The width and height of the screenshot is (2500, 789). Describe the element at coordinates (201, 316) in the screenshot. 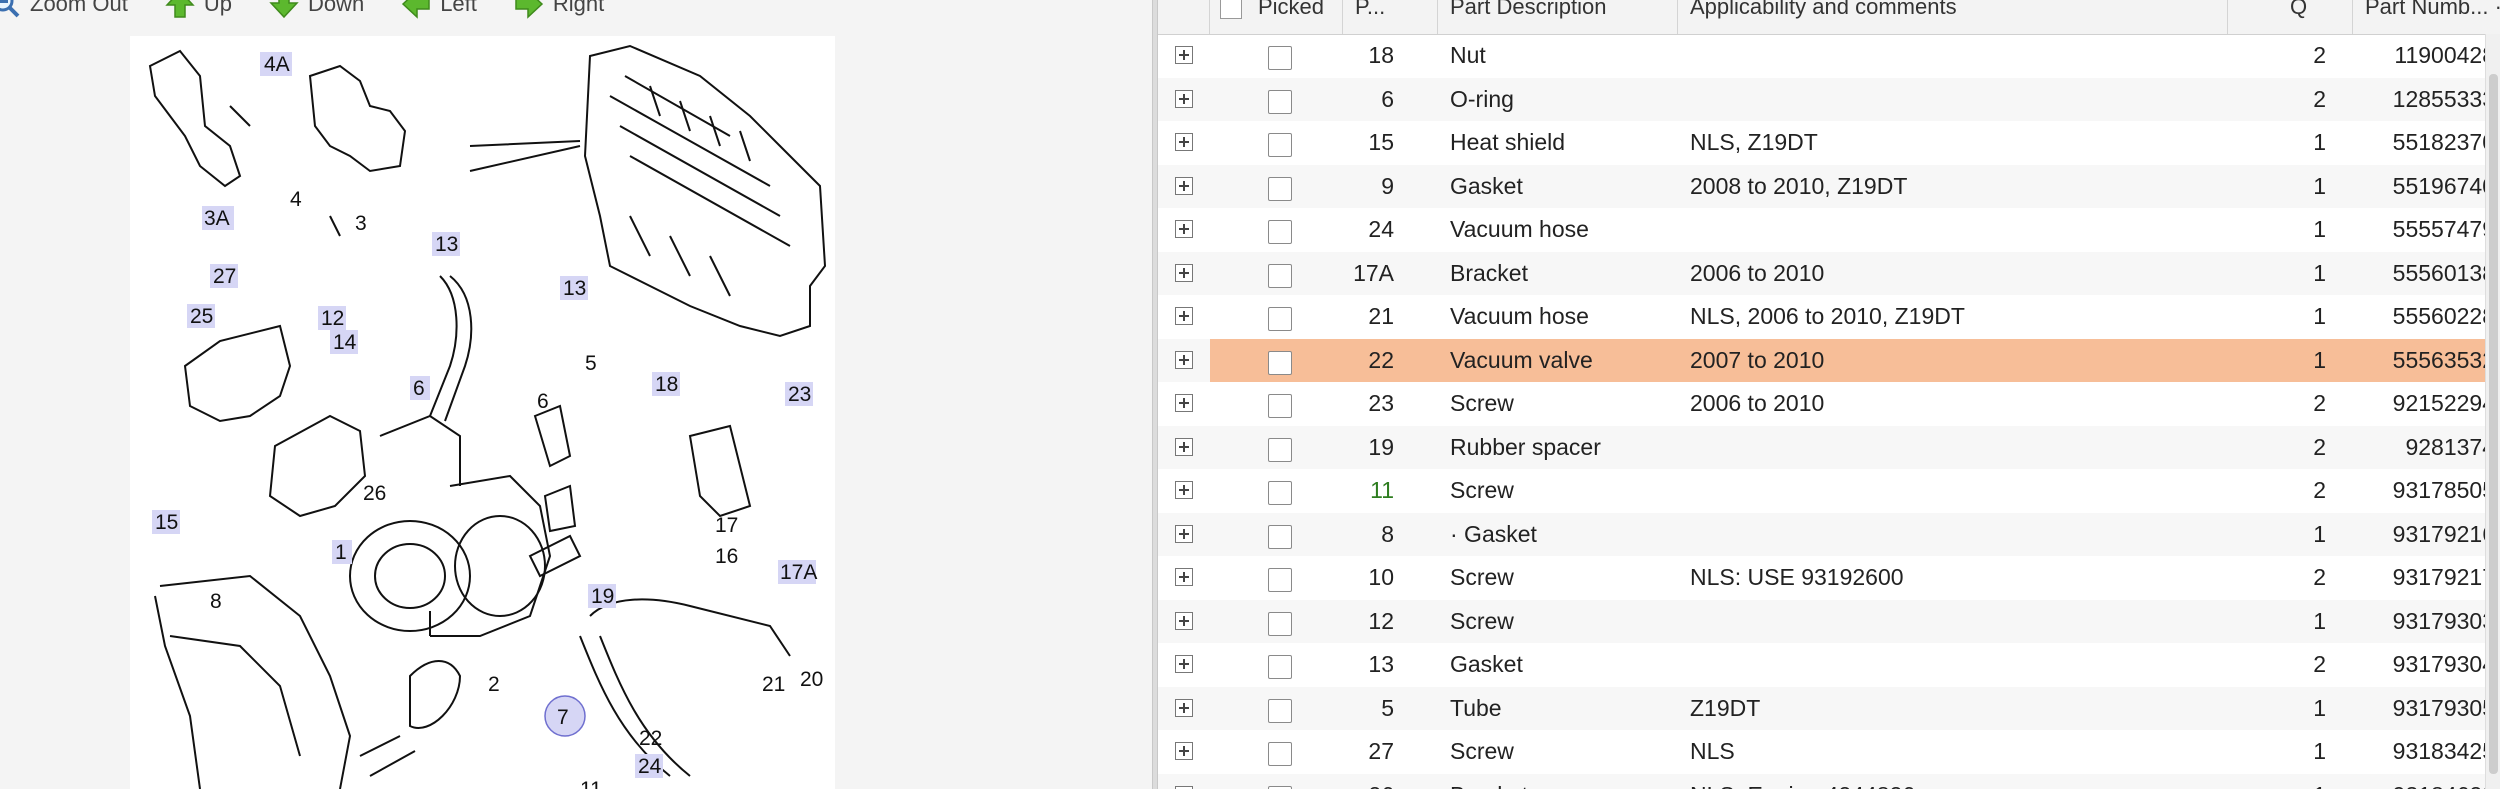

I see `diagram-label: 25` at that location.